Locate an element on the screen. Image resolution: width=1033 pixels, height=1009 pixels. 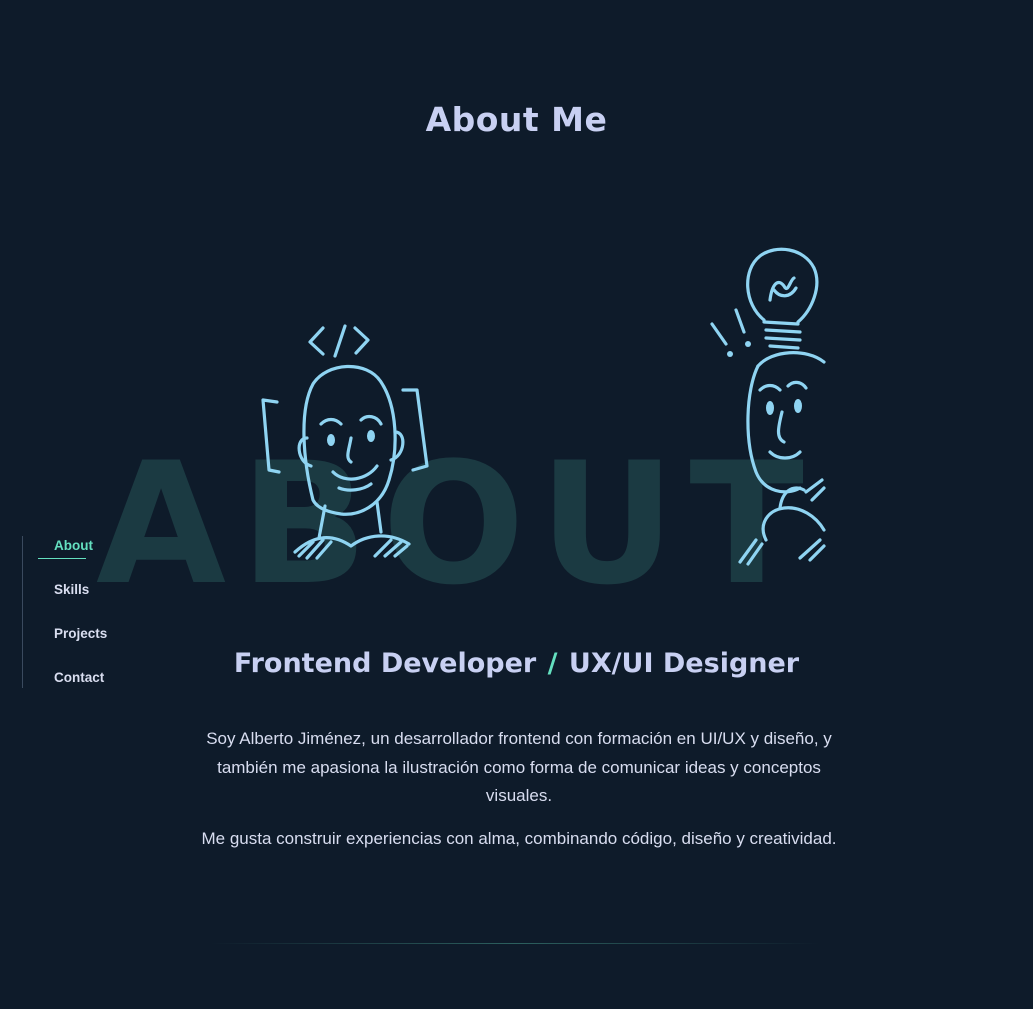
section-divider is located at coordinates (515, 943).